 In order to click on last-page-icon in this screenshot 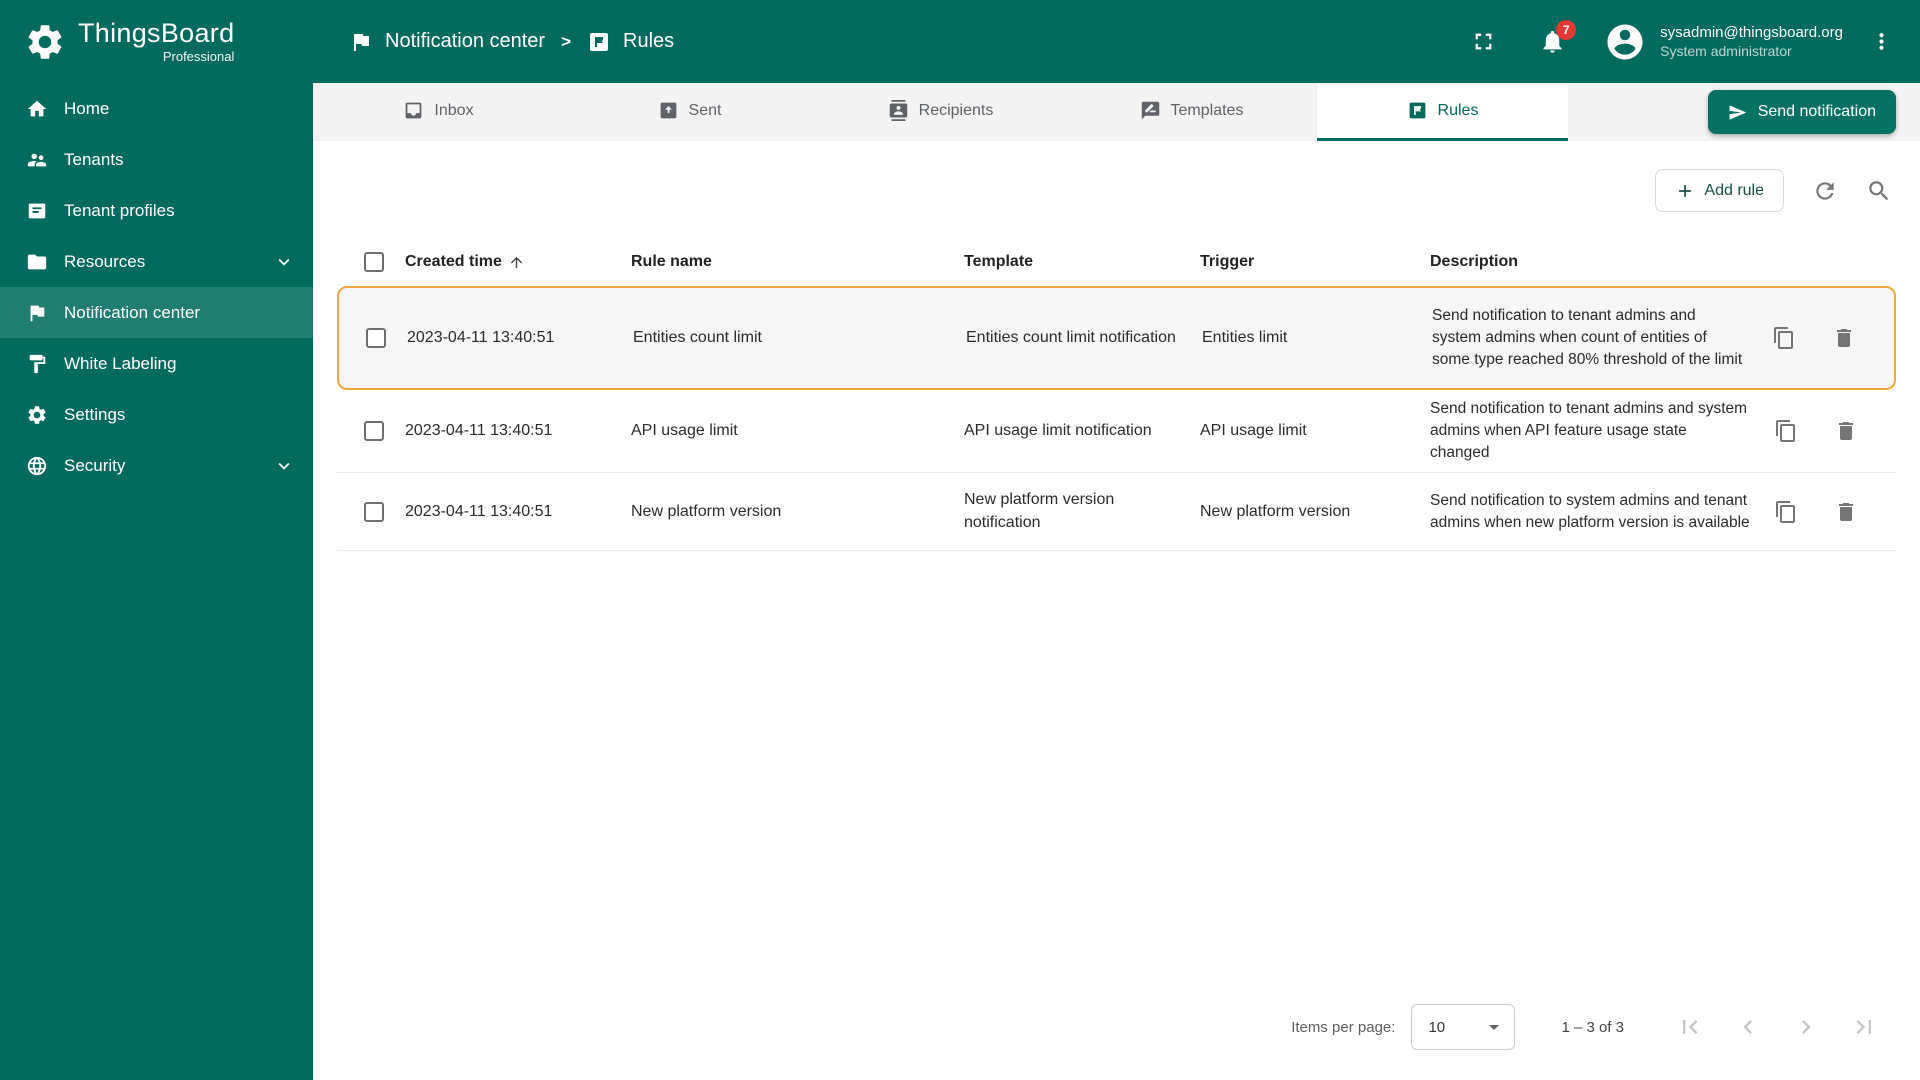, I will do `click(1864, 1027)`.